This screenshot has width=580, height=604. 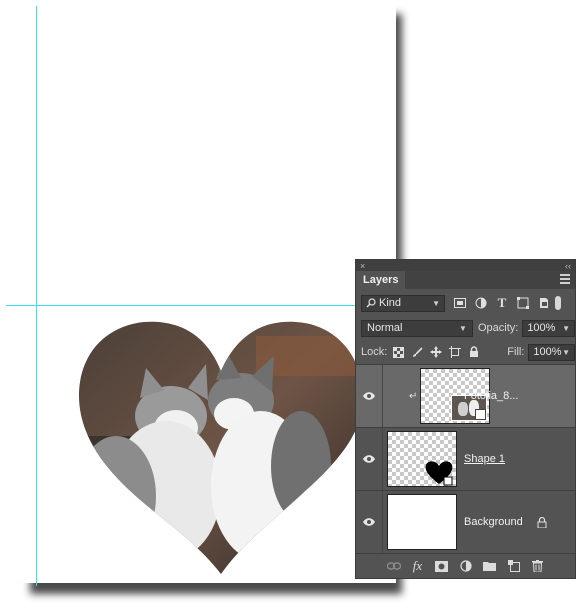 What do you see at coordinates (36, 296) in the screenshot?
I see `vertical-guide` at bounding box center [36, 296].